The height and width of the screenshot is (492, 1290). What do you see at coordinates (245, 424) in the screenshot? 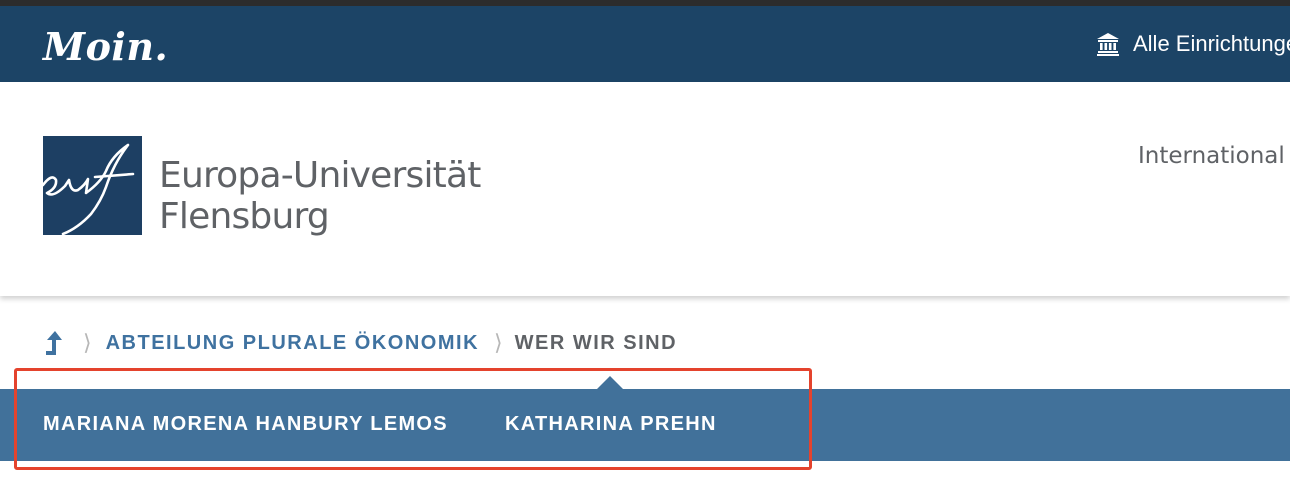
I see `subnav-item-mariana-morena-hanbury-lemos: MARIANA MORENA HANBURY LEMOS` at bounding box center [245, 424].